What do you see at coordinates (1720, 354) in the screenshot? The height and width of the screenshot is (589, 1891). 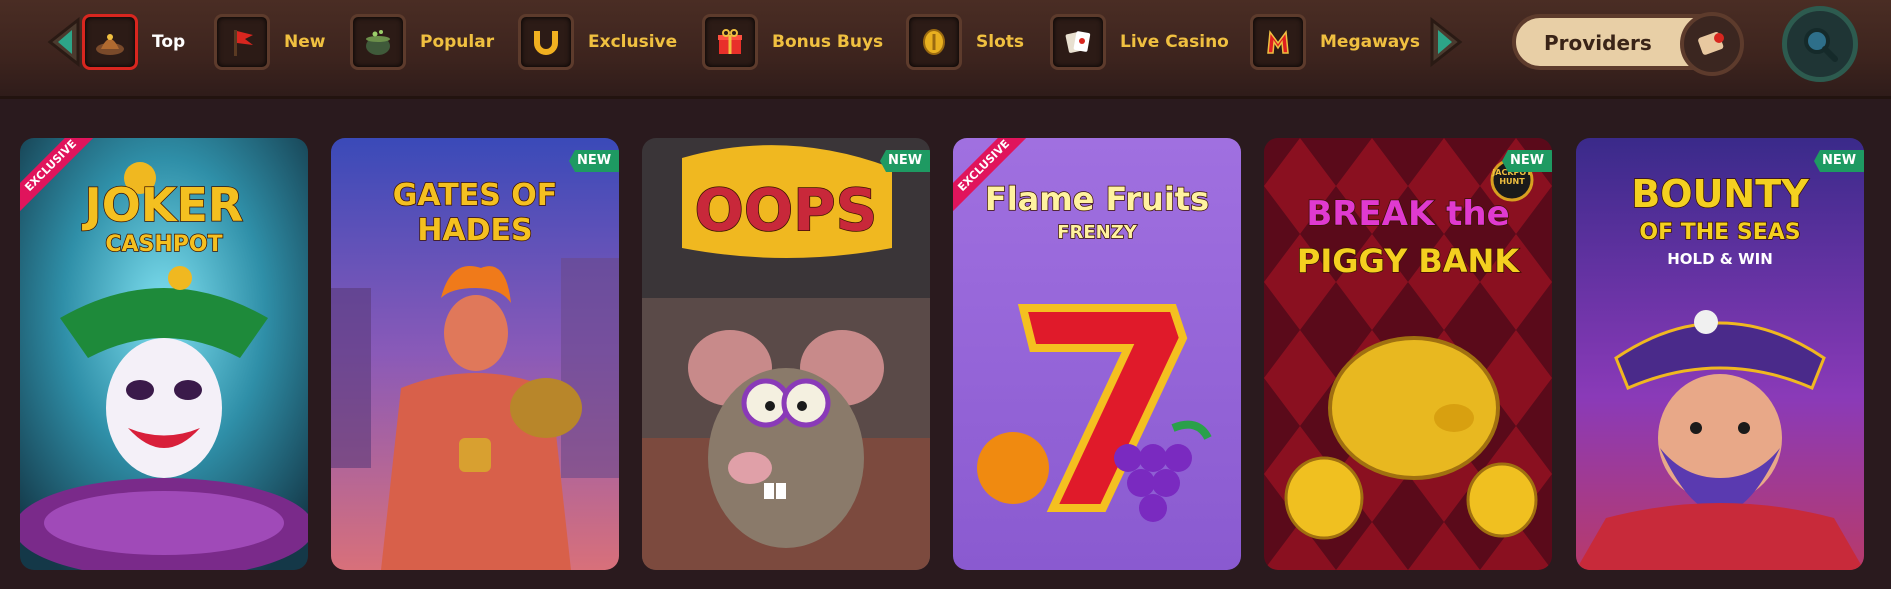 I see `game-card-bounty-of-the-seas: BOUNTY OF THE SEAS HOLD & WIN NEW` at bounding box center [1720, 354].